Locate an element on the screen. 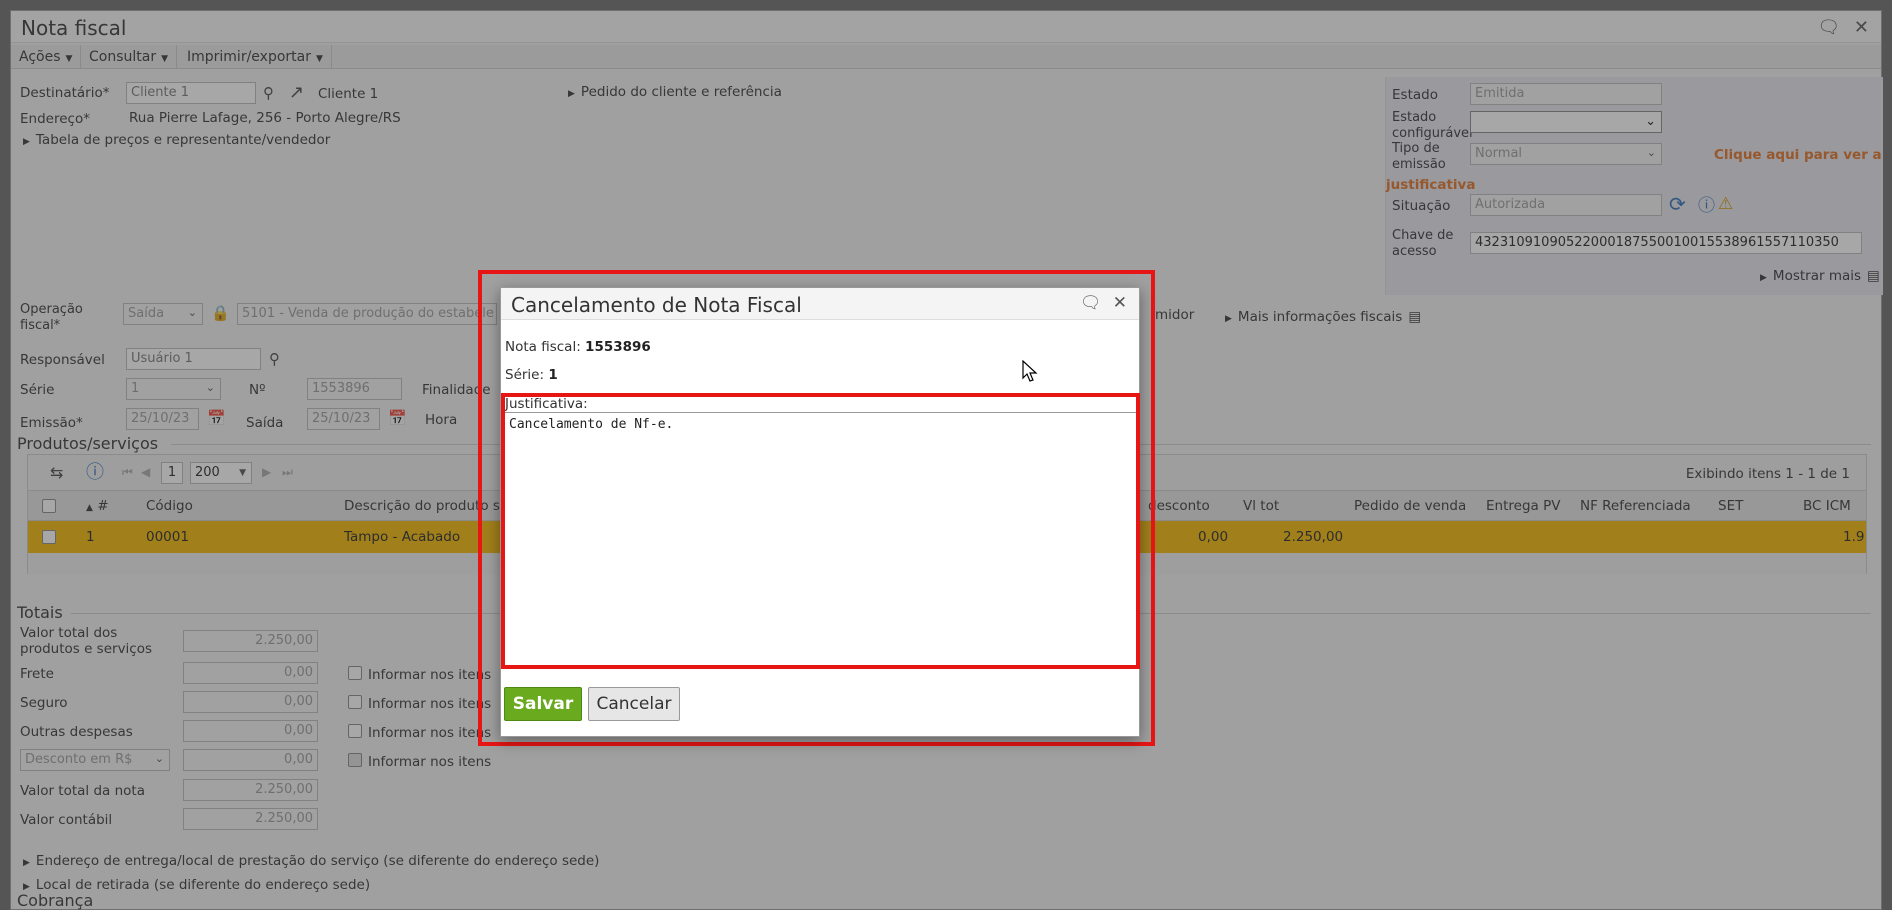 The image size is (1892, 910). nf-value: 1553896 is located at coordinates (618, 347).